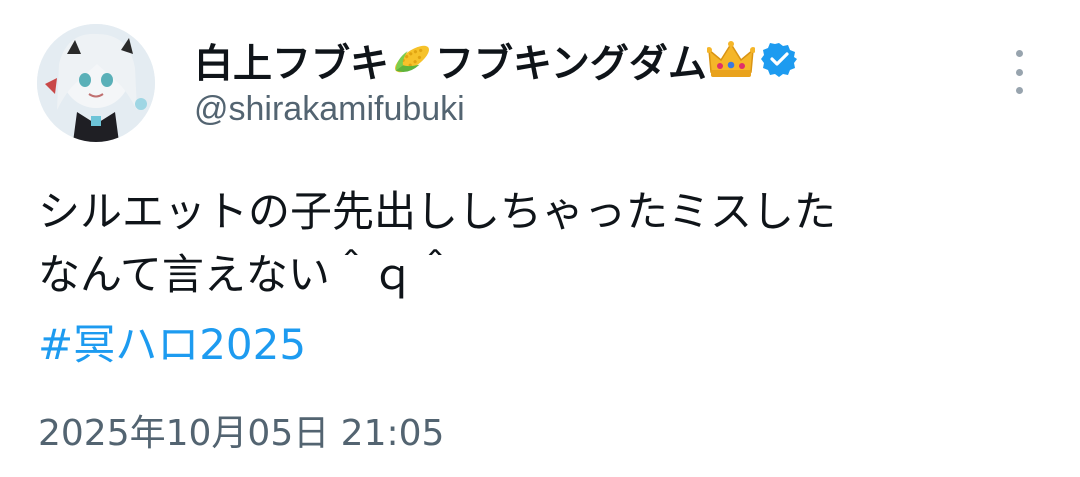 The height and width of the screenshot is (477, 1080). I want to click on more-vertical-icon, so click(1019, 53).